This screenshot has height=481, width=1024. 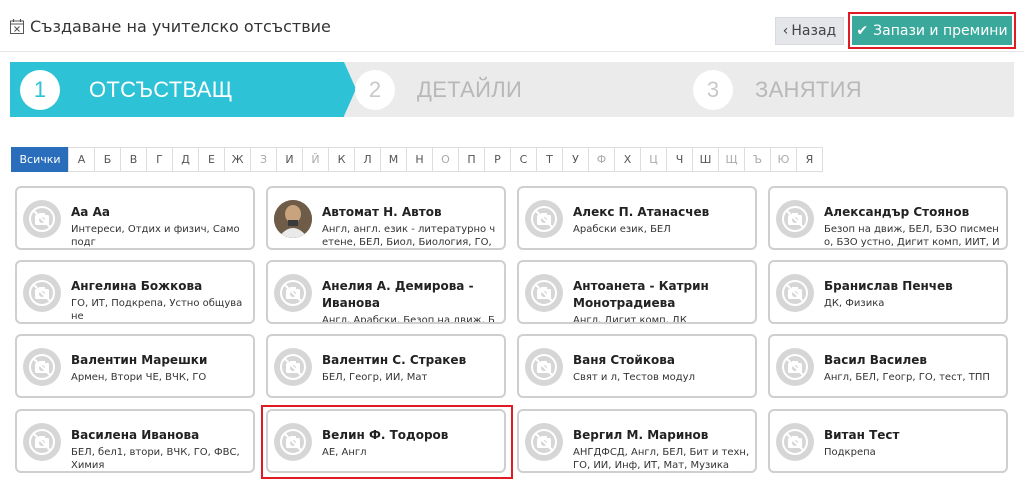 I want to click on calendar-x-icon, so click(x=17, y=26).